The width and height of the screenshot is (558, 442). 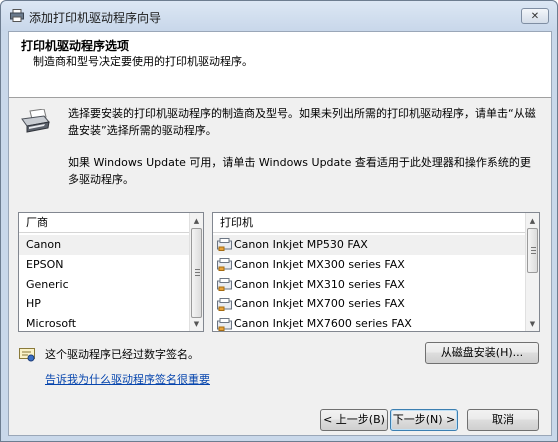 What do you see at coordinates (104, 304) in the screenshot?
I see `list-item: HP` at bounding box center [104, 304].